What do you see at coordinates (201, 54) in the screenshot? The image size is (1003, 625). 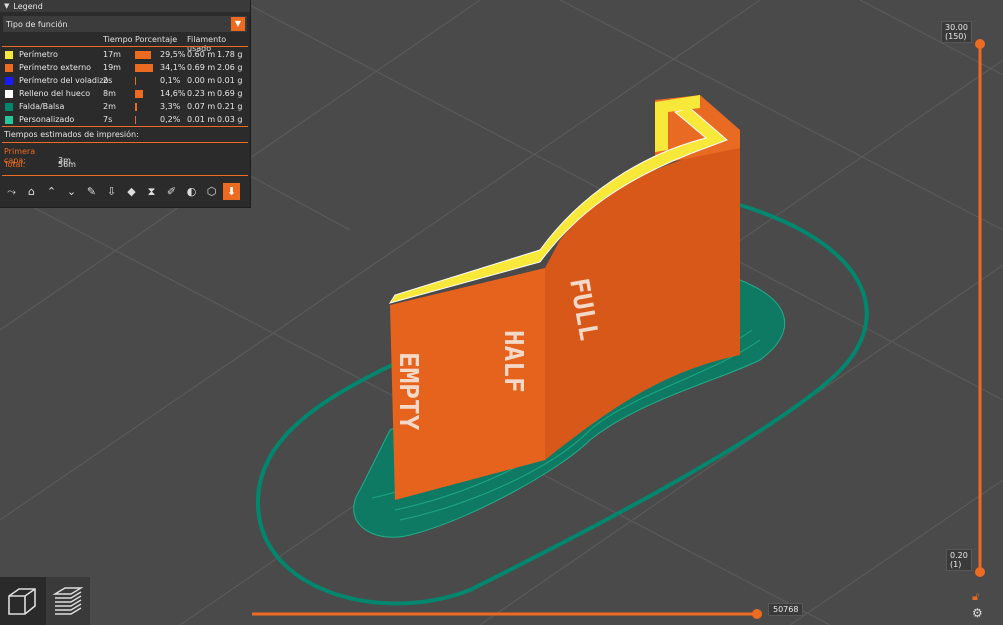 I see `feature-meters: 0.60 m` at bounding box center [201, 54].